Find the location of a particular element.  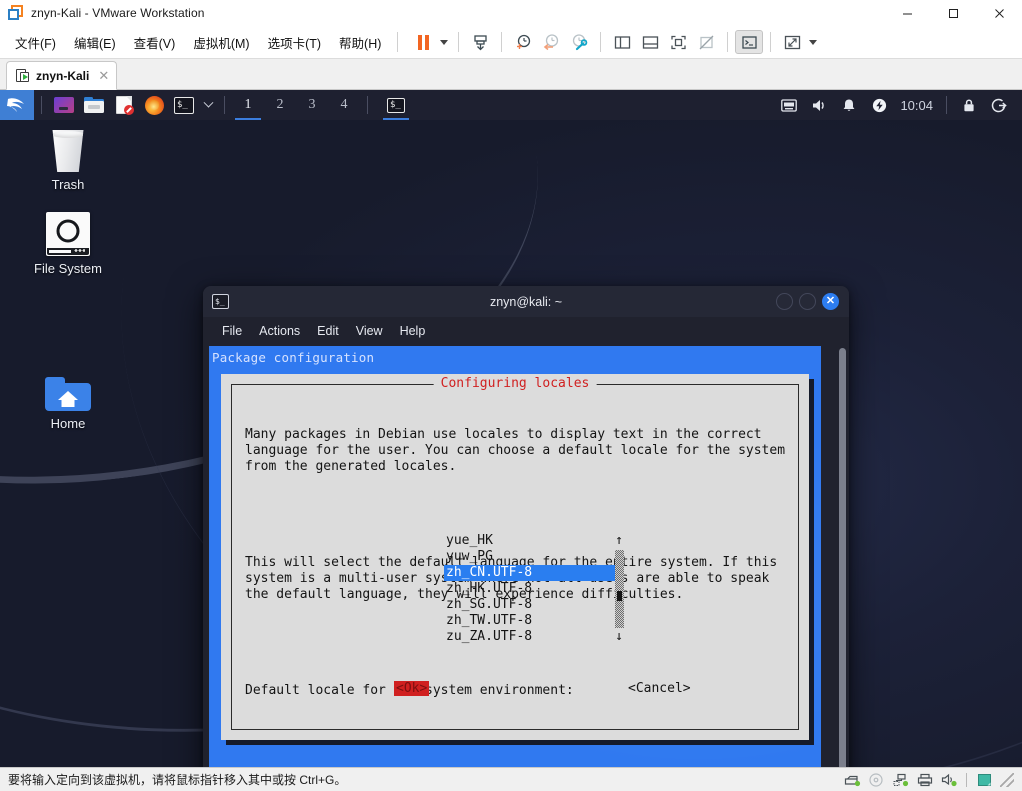

menu-vm: 虚拟机(M) is located at coordinates (221, 42).